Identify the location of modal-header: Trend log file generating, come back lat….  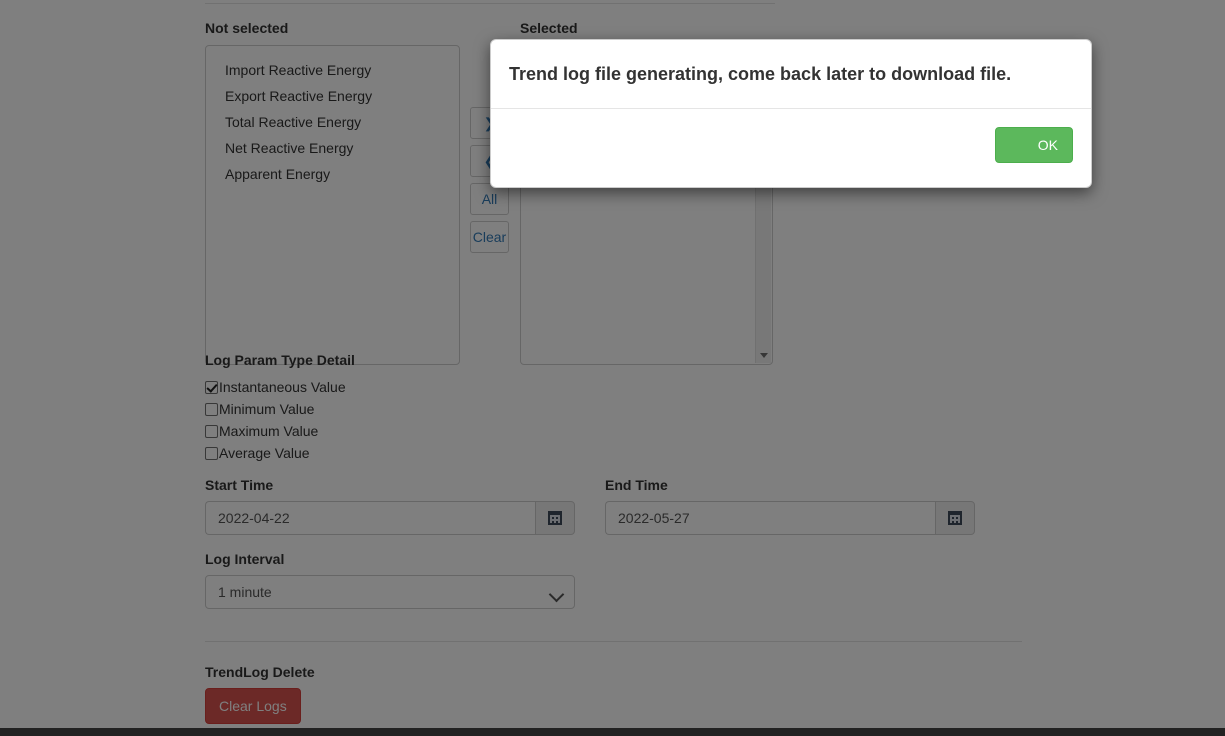
(791, 74).